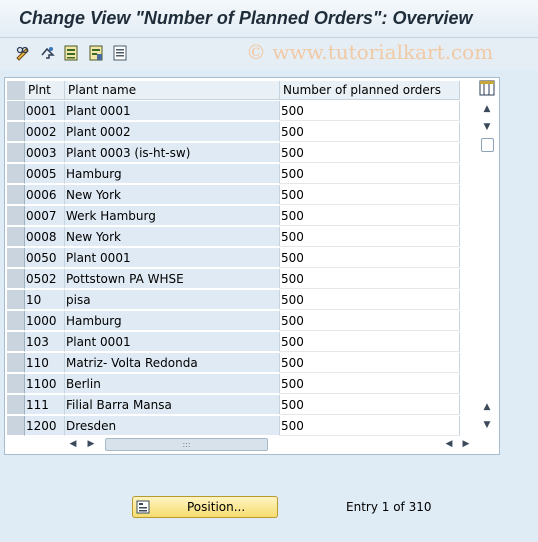 The height and width of the screenshot is (542, 538). What do you see at coordinates (466, 444) in the screenshot?
I see `scroll-right-end-icon: ▶` at bounding box center [466, 444].